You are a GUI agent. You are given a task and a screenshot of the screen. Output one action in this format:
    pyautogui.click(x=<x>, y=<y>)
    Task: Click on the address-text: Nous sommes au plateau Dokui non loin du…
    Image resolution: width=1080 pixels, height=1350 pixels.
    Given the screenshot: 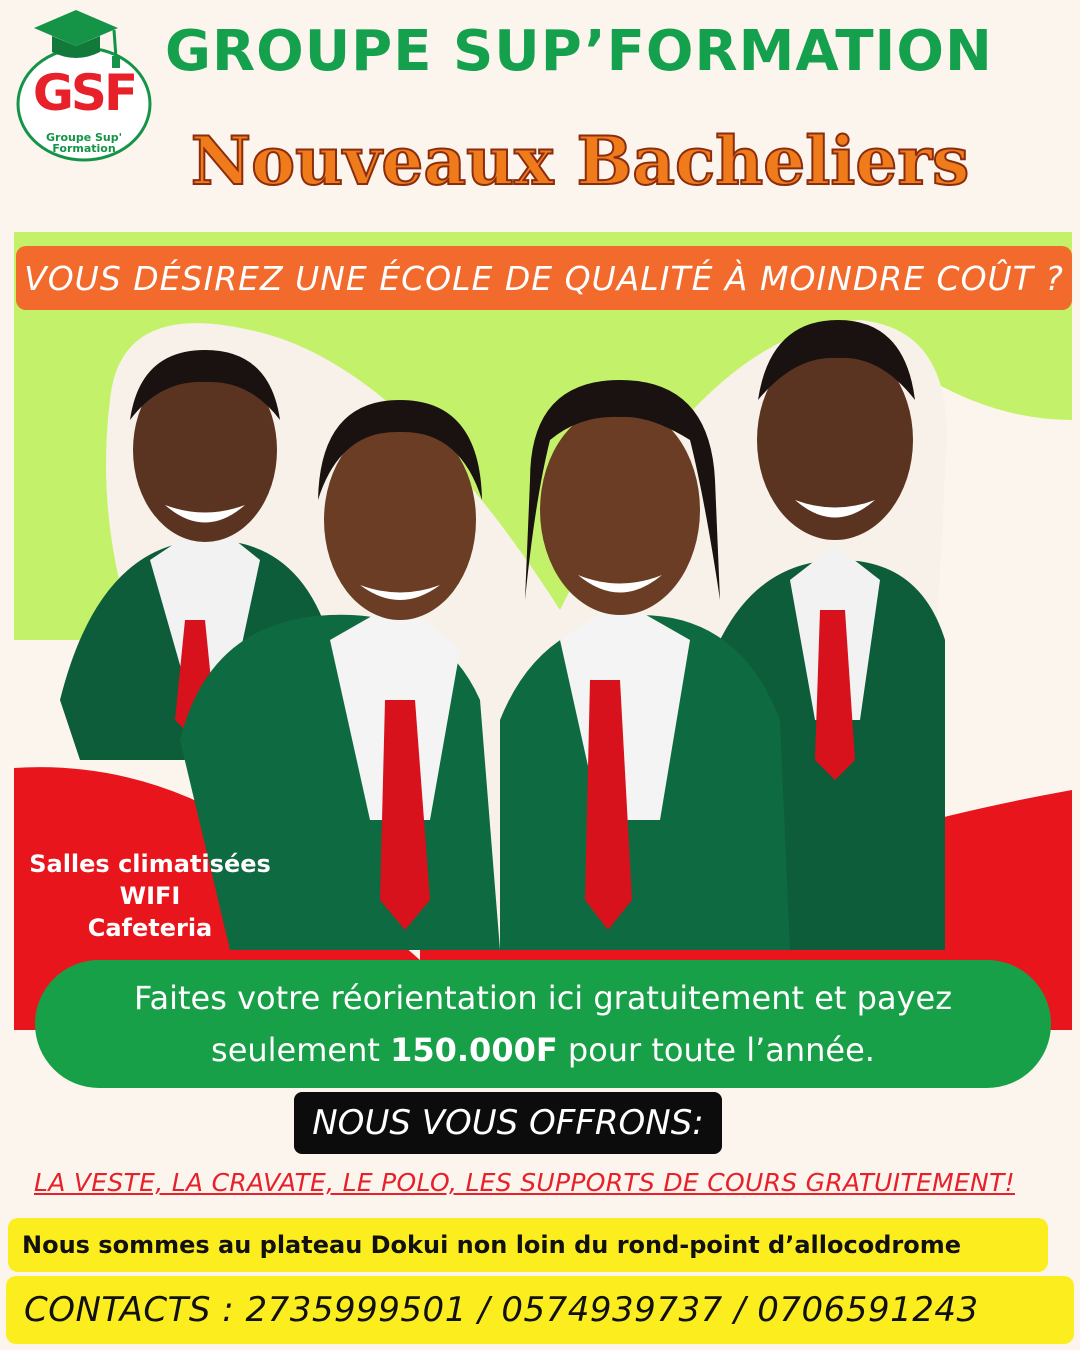 What is the action you would take?
    pyautogui.click(x=491, y=1245)
    